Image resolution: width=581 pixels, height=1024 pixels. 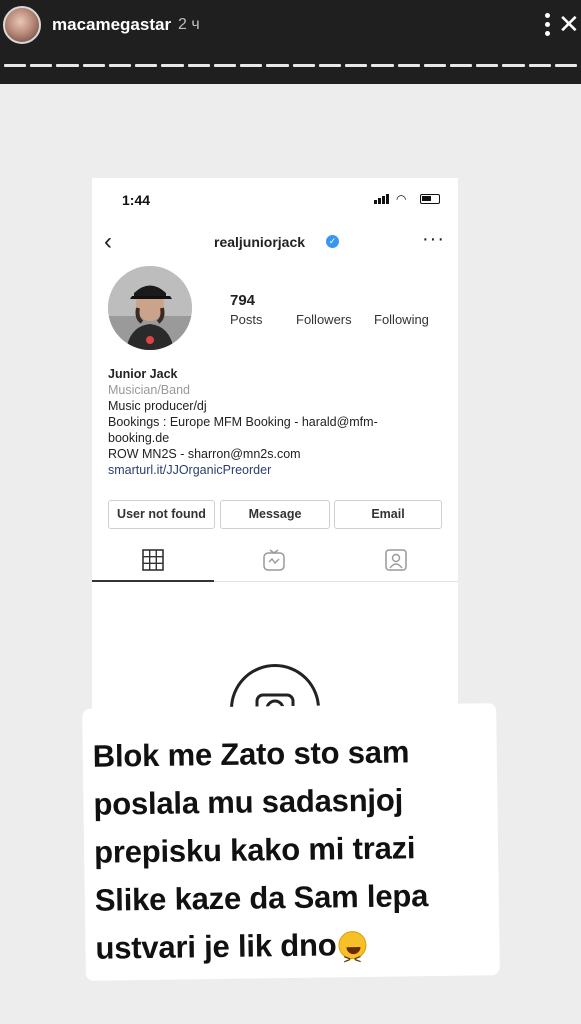 What do you see at coordinates (150, 308) in the screenshot?
I see `profile-picture` at bounding box center [150, 308].